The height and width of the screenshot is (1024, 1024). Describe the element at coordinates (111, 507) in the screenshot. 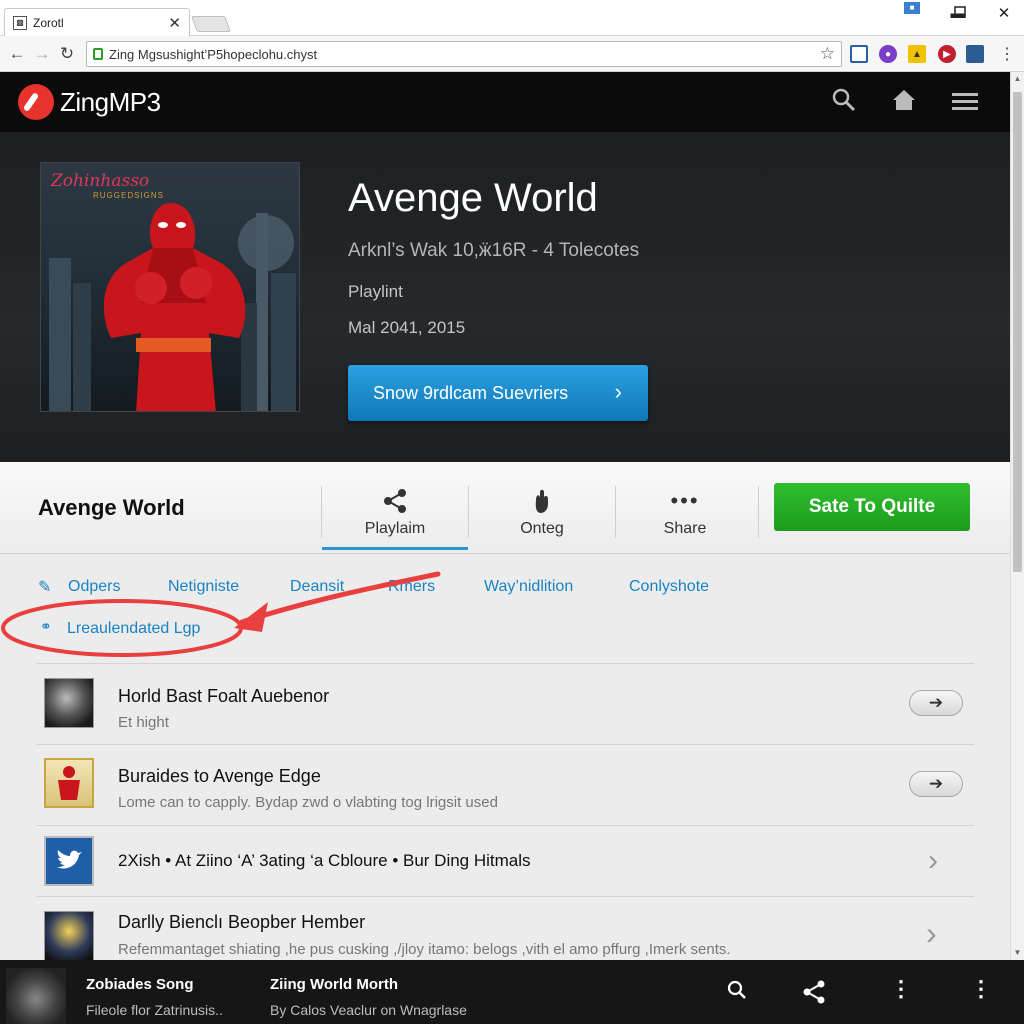

I see `action-bar-title: Avenge World` at that location.